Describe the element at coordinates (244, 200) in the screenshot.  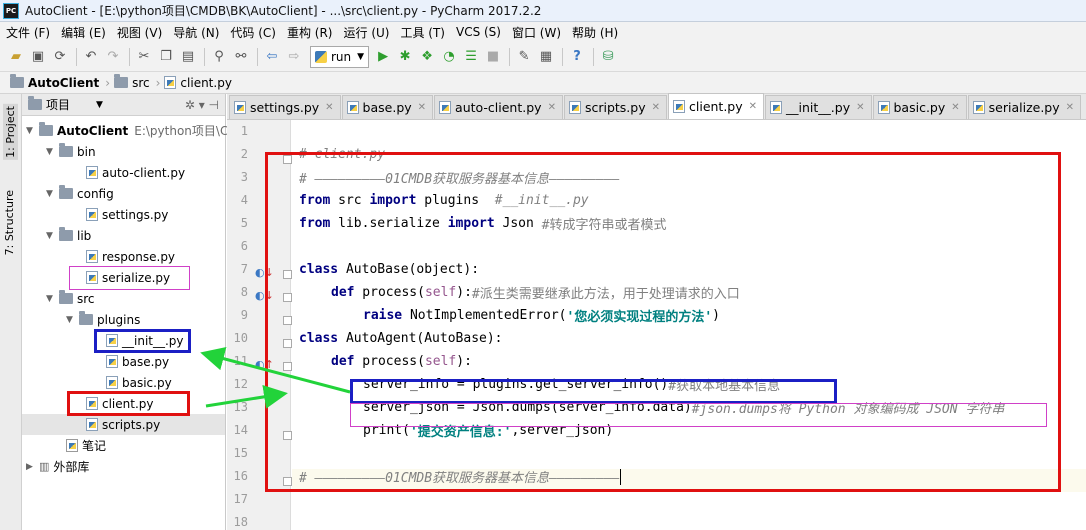
I see `line-number: 4` at that location.